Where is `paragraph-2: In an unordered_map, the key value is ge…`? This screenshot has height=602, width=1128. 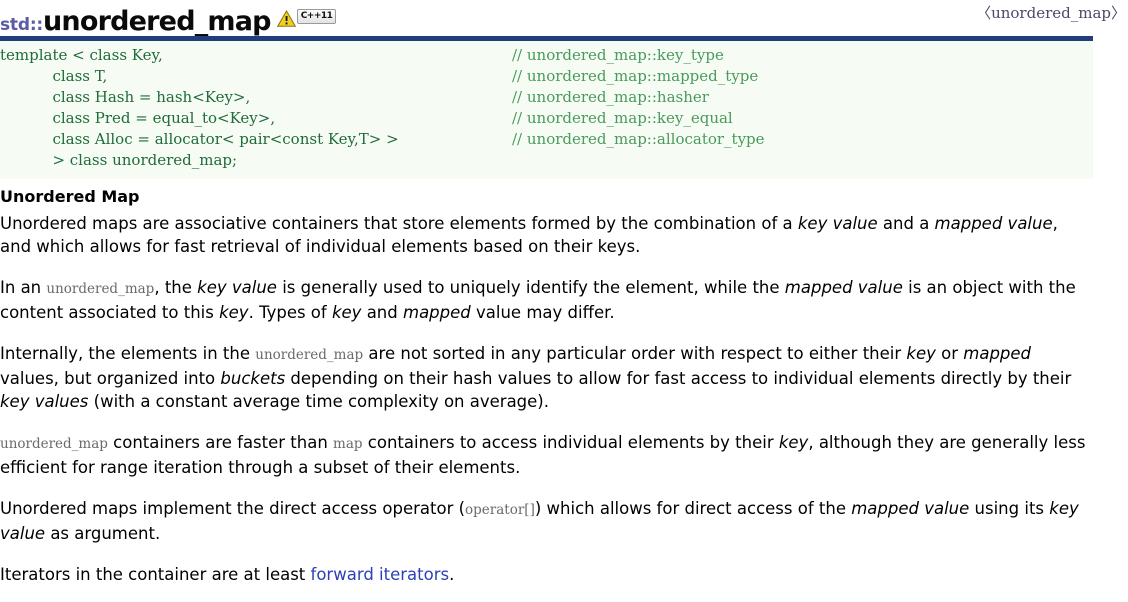
paragraph-2: In an unordered_map, the key value is ge… is located at coordinates (545, 300).